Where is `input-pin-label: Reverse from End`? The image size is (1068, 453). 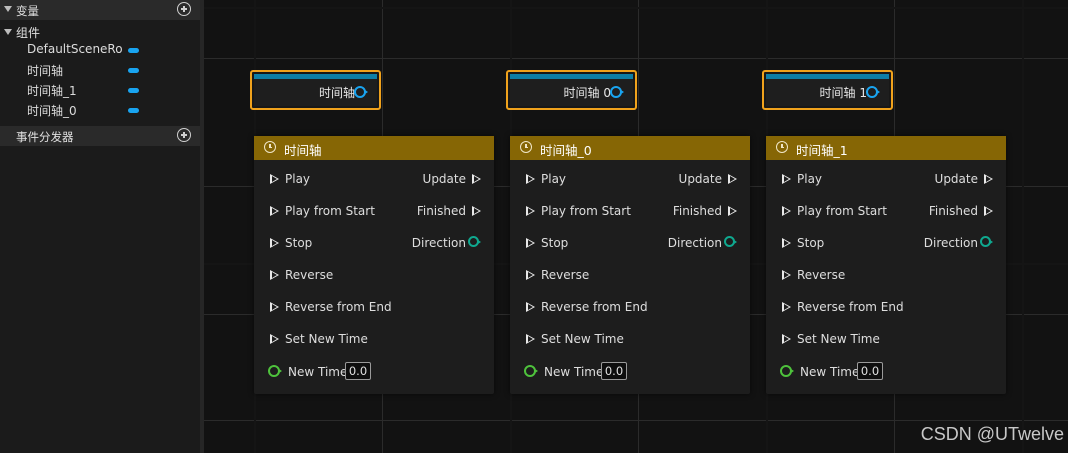
input-pin-label: Reverse from End is located at coordinates (594, 307).